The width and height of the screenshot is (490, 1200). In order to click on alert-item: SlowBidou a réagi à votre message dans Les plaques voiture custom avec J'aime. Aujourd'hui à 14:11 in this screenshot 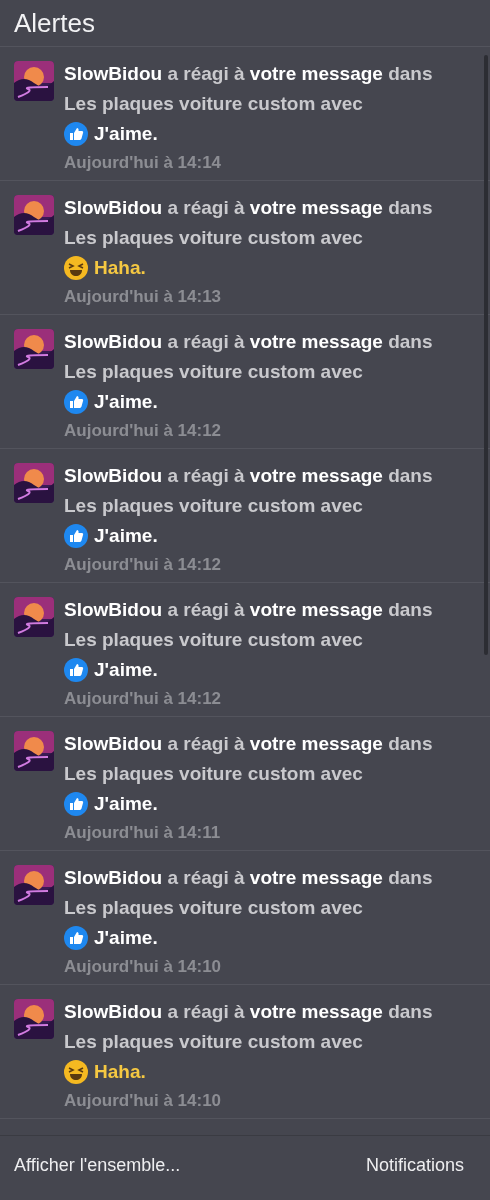, I will do `click(245, 784)`.